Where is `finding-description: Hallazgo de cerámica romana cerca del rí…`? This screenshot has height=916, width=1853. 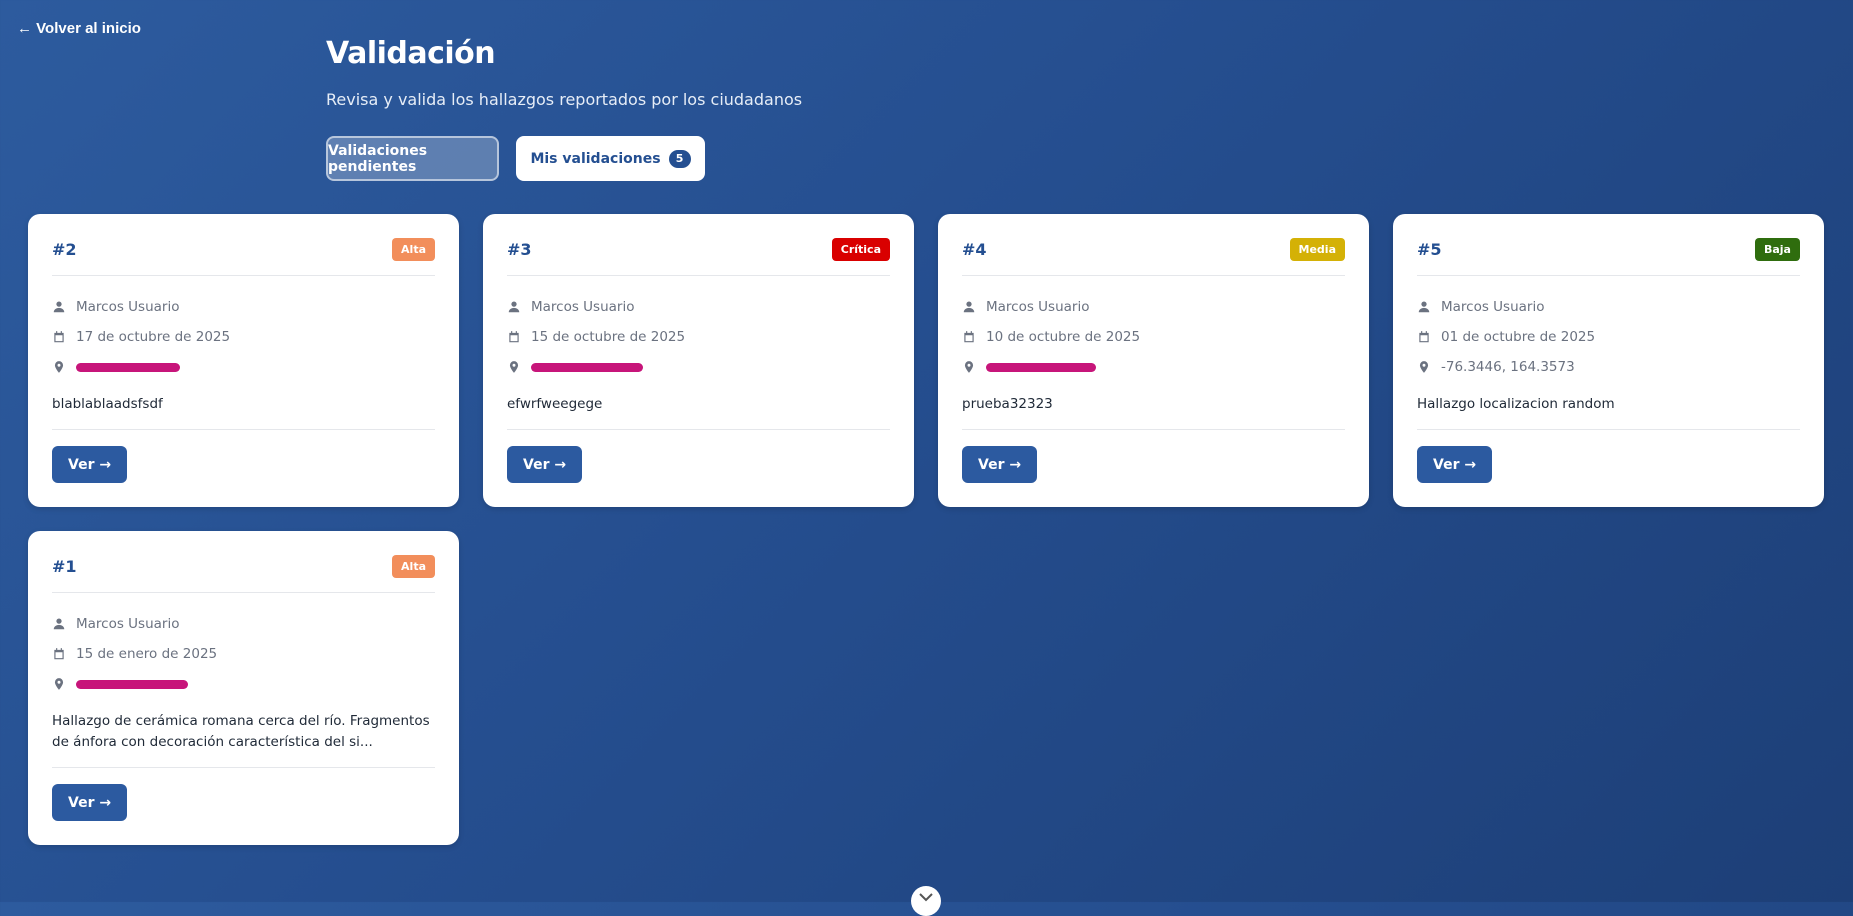 finding-description: Hallazgo de cerámica romana cerca del rí… is located at coordinates (243, 739).